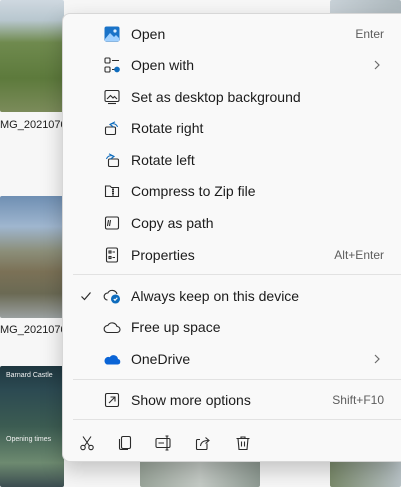 The height and width of the screenshot is (487, 401). What do you see at coordinates (112, 191) in the screenshot?
I see `zip-folder-icon` at bounding box center [112, 191].